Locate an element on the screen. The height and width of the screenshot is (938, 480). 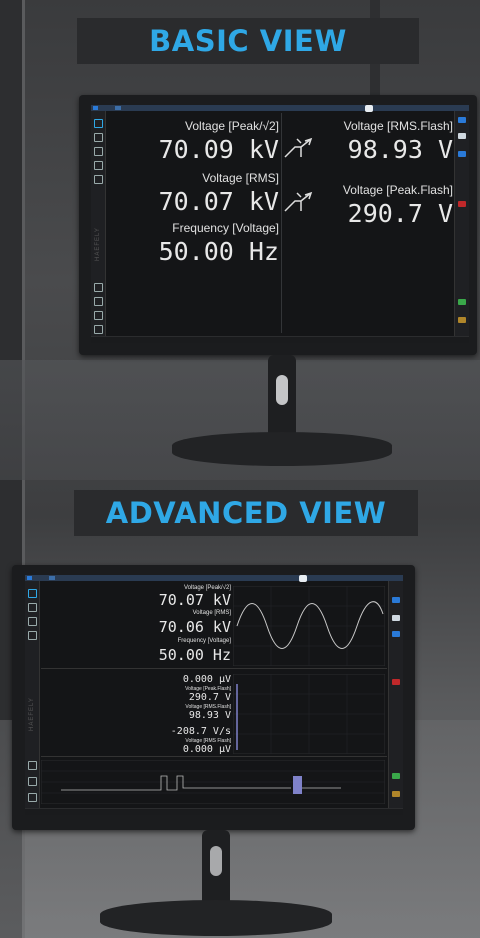
voltage-peak-label: Voltage [Peak/√2] is located at coordinates (232, 126).